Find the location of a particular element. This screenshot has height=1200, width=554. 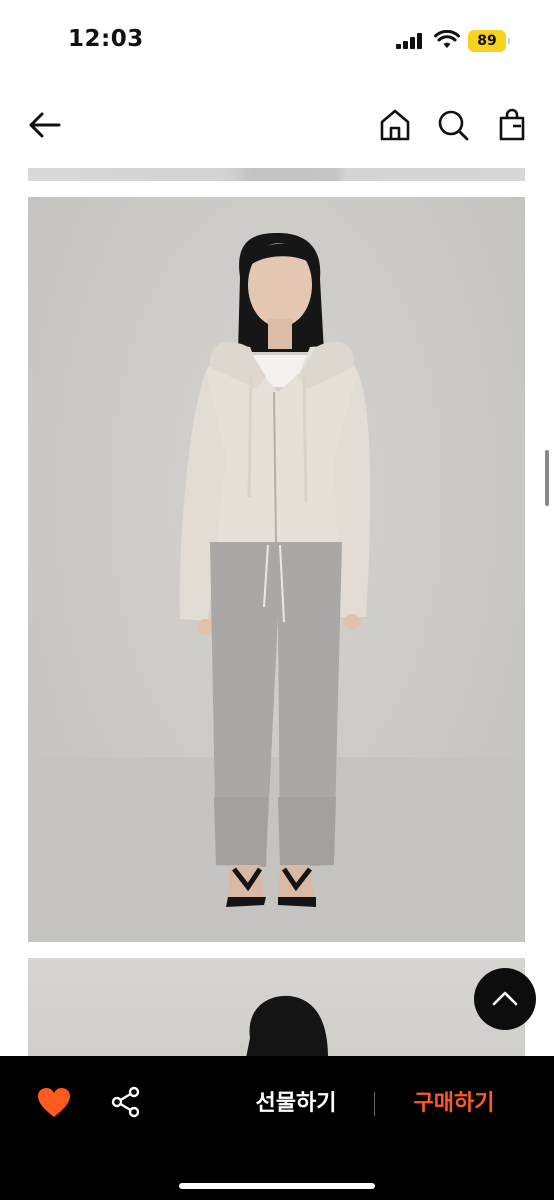

chevron-up-icon is located at coordinates (505, 998).